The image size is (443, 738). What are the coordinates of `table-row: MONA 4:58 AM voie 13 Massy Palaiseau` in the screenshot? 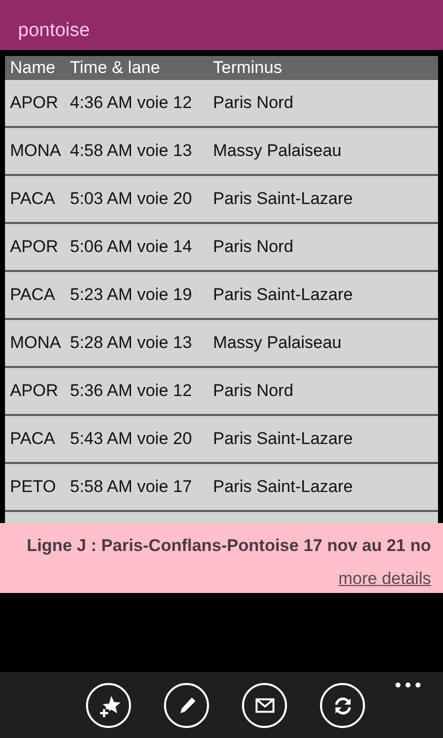 It's located at (221, 152).